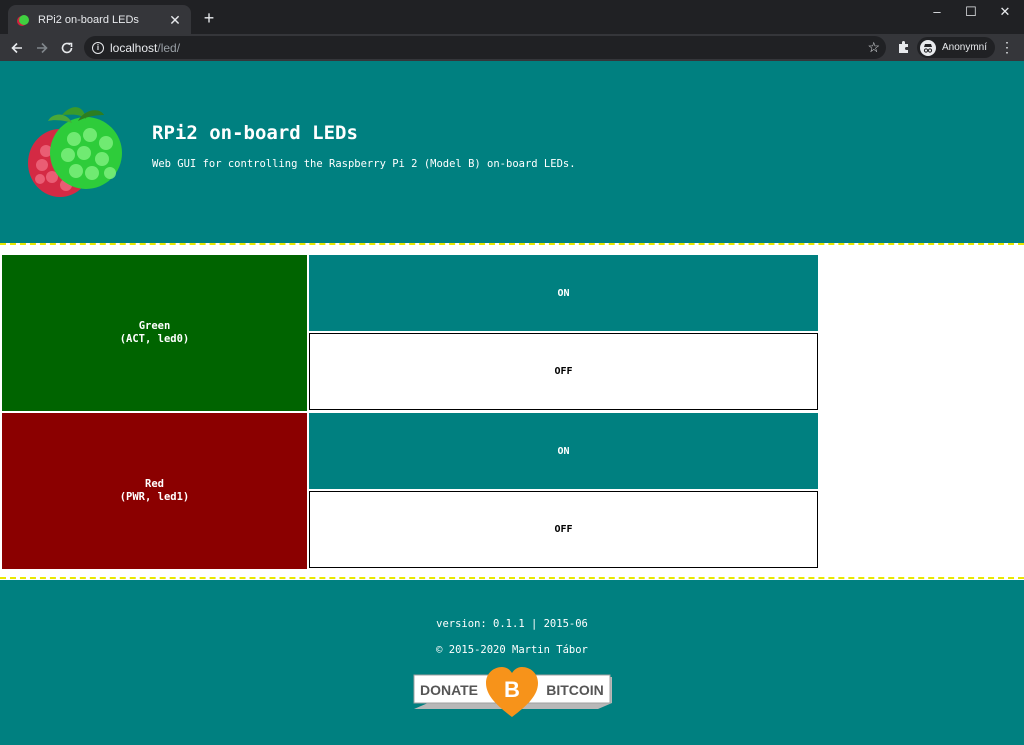  I want to click on url-host: localhost, so click(134, 47).